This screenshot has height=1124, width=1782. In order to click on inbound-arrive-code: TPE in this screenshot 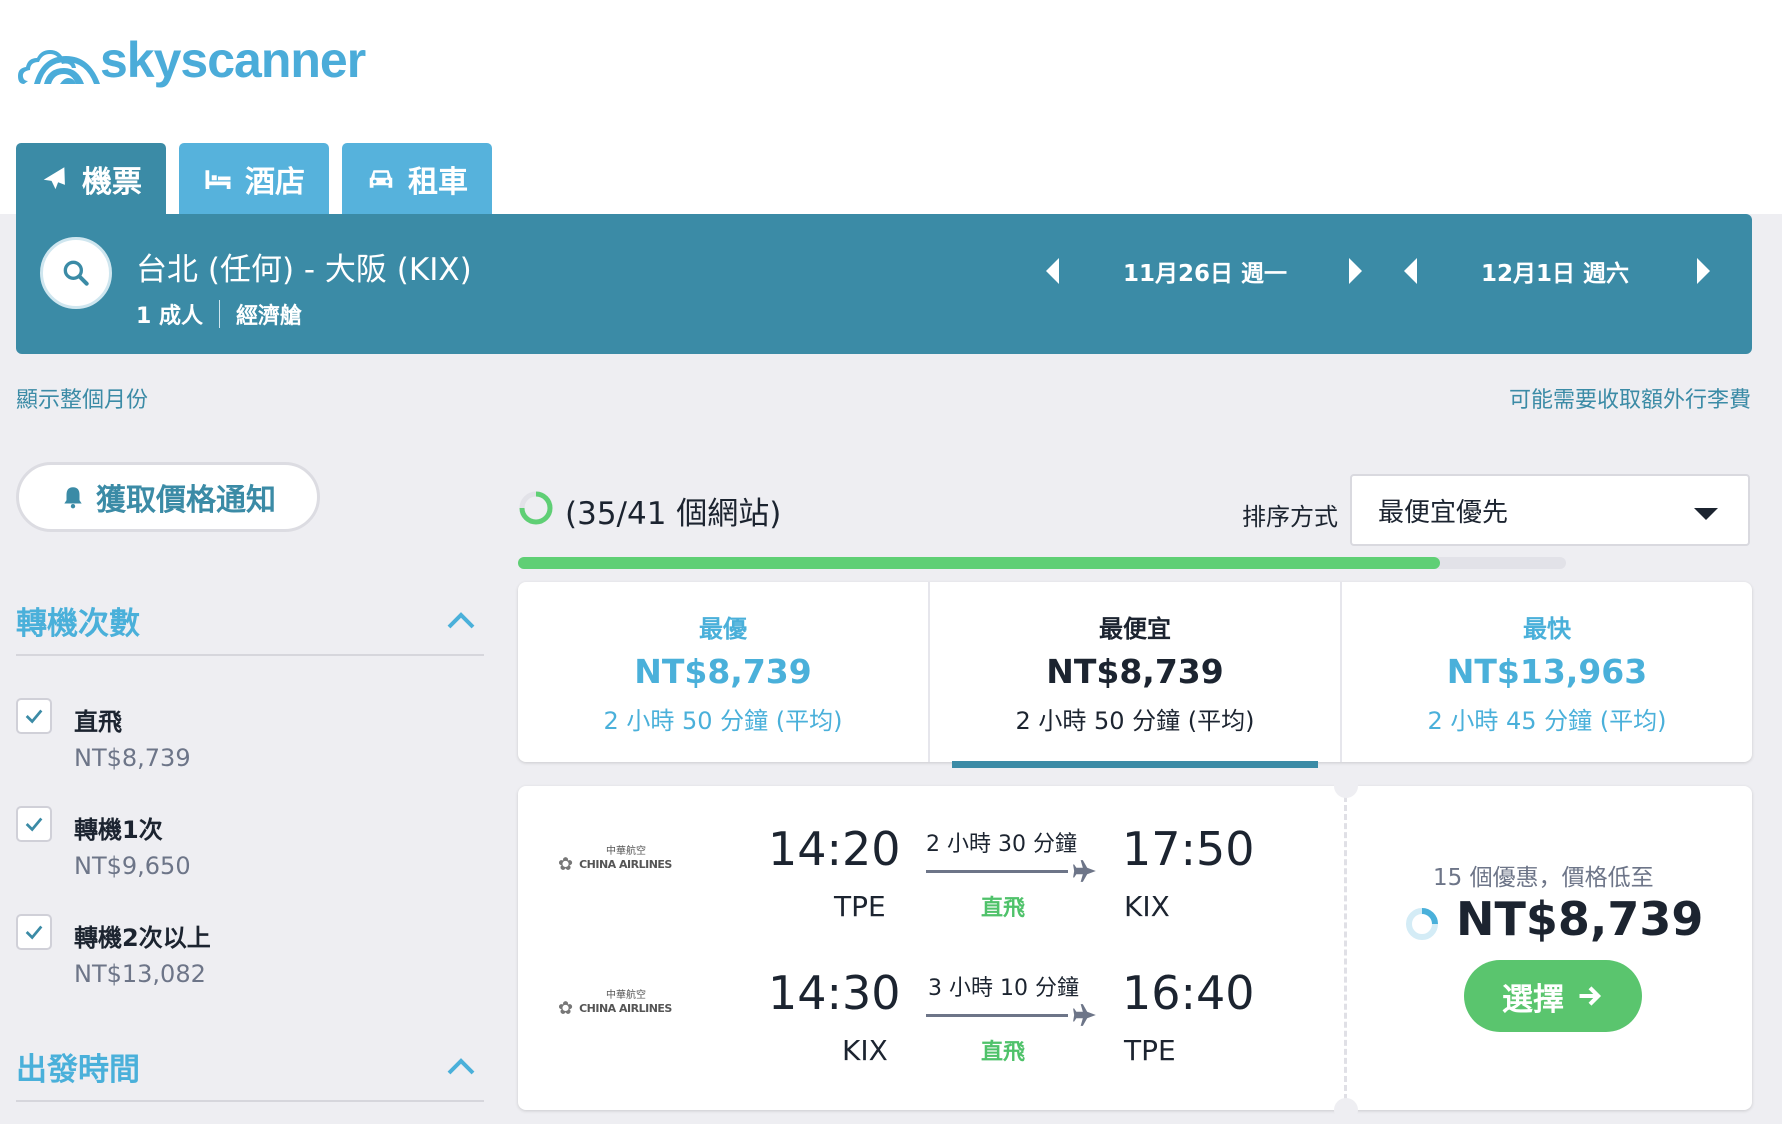, I will do `click(1150, 1050)`.